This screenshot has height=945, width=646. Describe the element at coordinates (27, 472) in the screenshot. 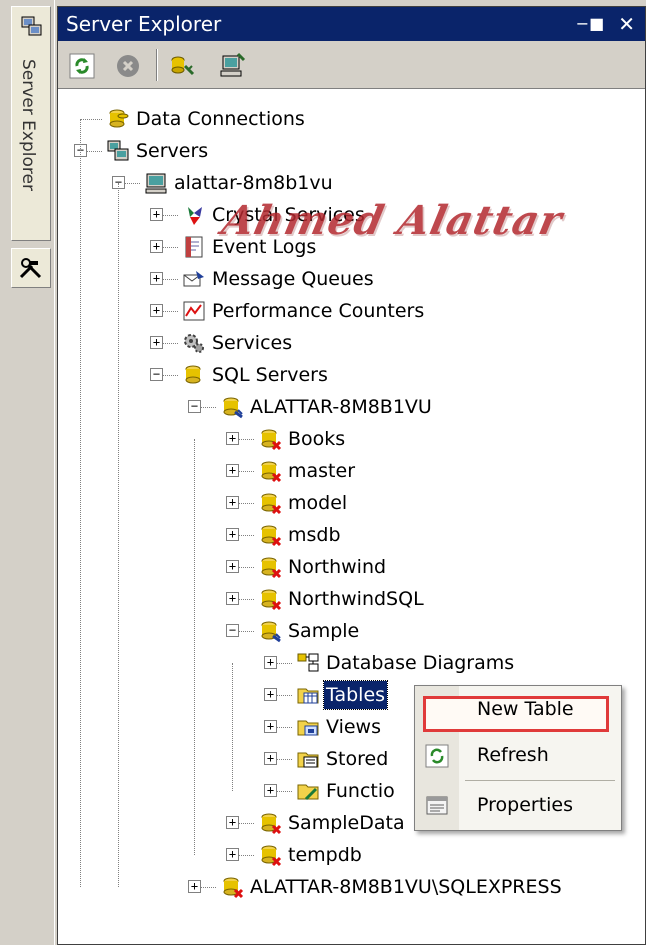

I see `side-strip: Server Explorer` at that location.